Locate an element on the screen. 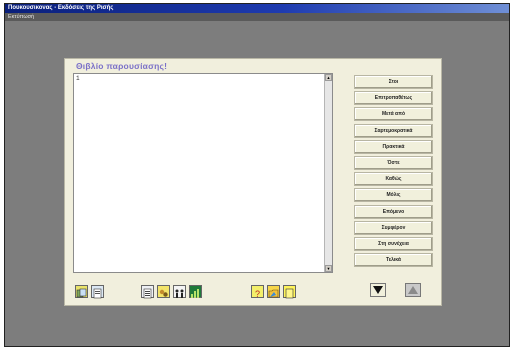  editor-content: 1 is located at coordinates (78, 78).